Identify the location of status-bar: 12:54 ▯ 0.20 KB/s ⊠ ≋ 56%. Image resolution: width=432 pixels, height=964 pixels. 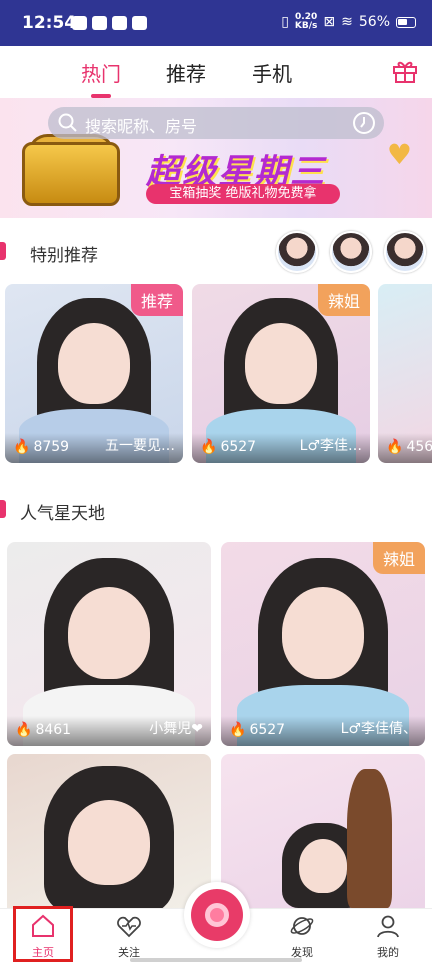
(216, 23).